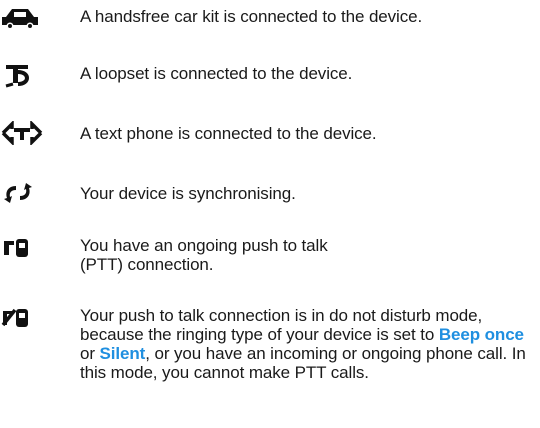  Describe the element at coordinates (216, 73) in the screenshot. I see `indicator-description: A loopset is connected to the device.` at that location.